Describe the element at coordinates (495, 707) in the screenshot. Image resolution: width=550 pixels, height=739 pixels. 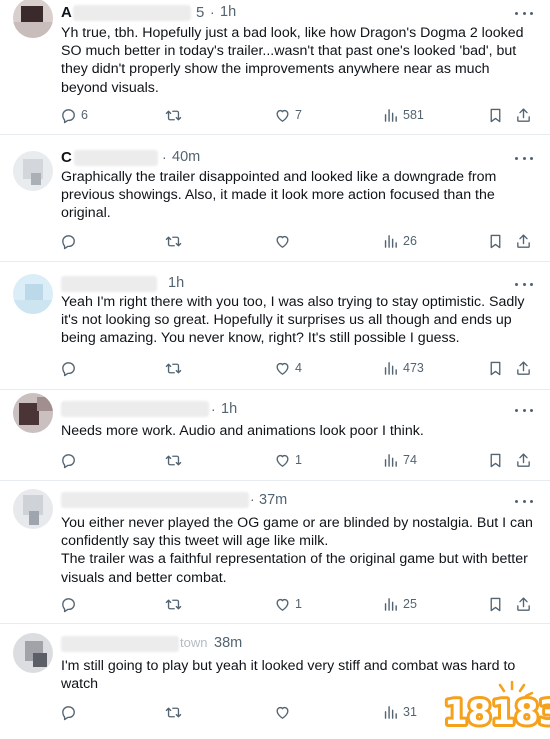
I see `watermark-logo: 18183` at that location.